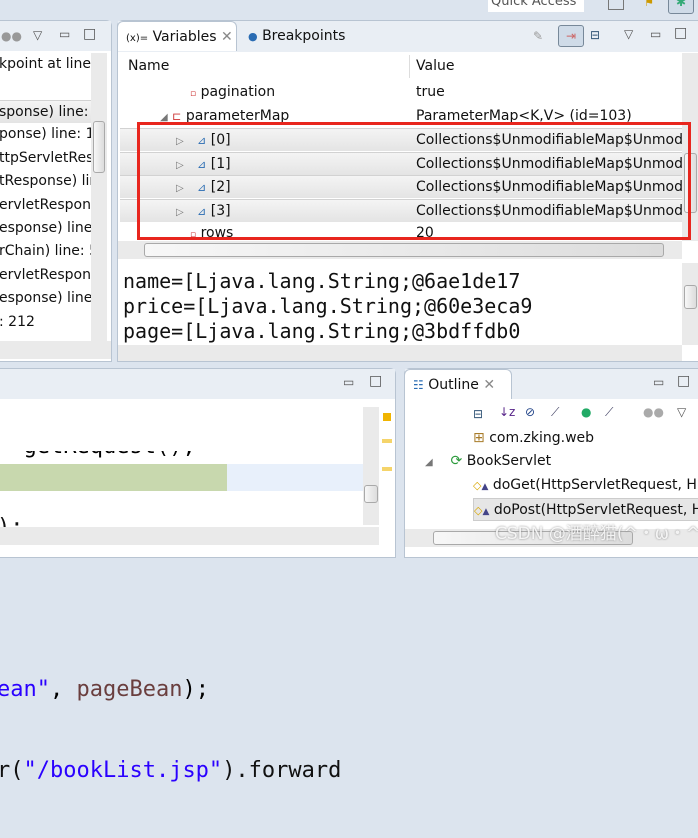 The width and height of the screenshot is (698, 838). What do you see at coordinates (479, 438) in the screenshot?
I see `package-icon: ⊞` at bounding box center [479, 438].